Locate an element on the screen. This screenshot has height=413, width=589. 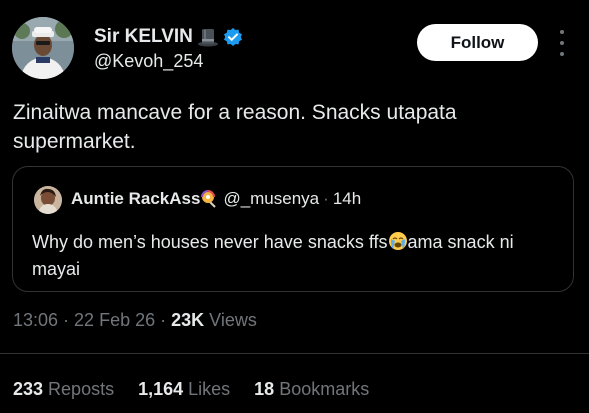
likes-stat: 1,164 Likes is located at coordinates (184, 389).